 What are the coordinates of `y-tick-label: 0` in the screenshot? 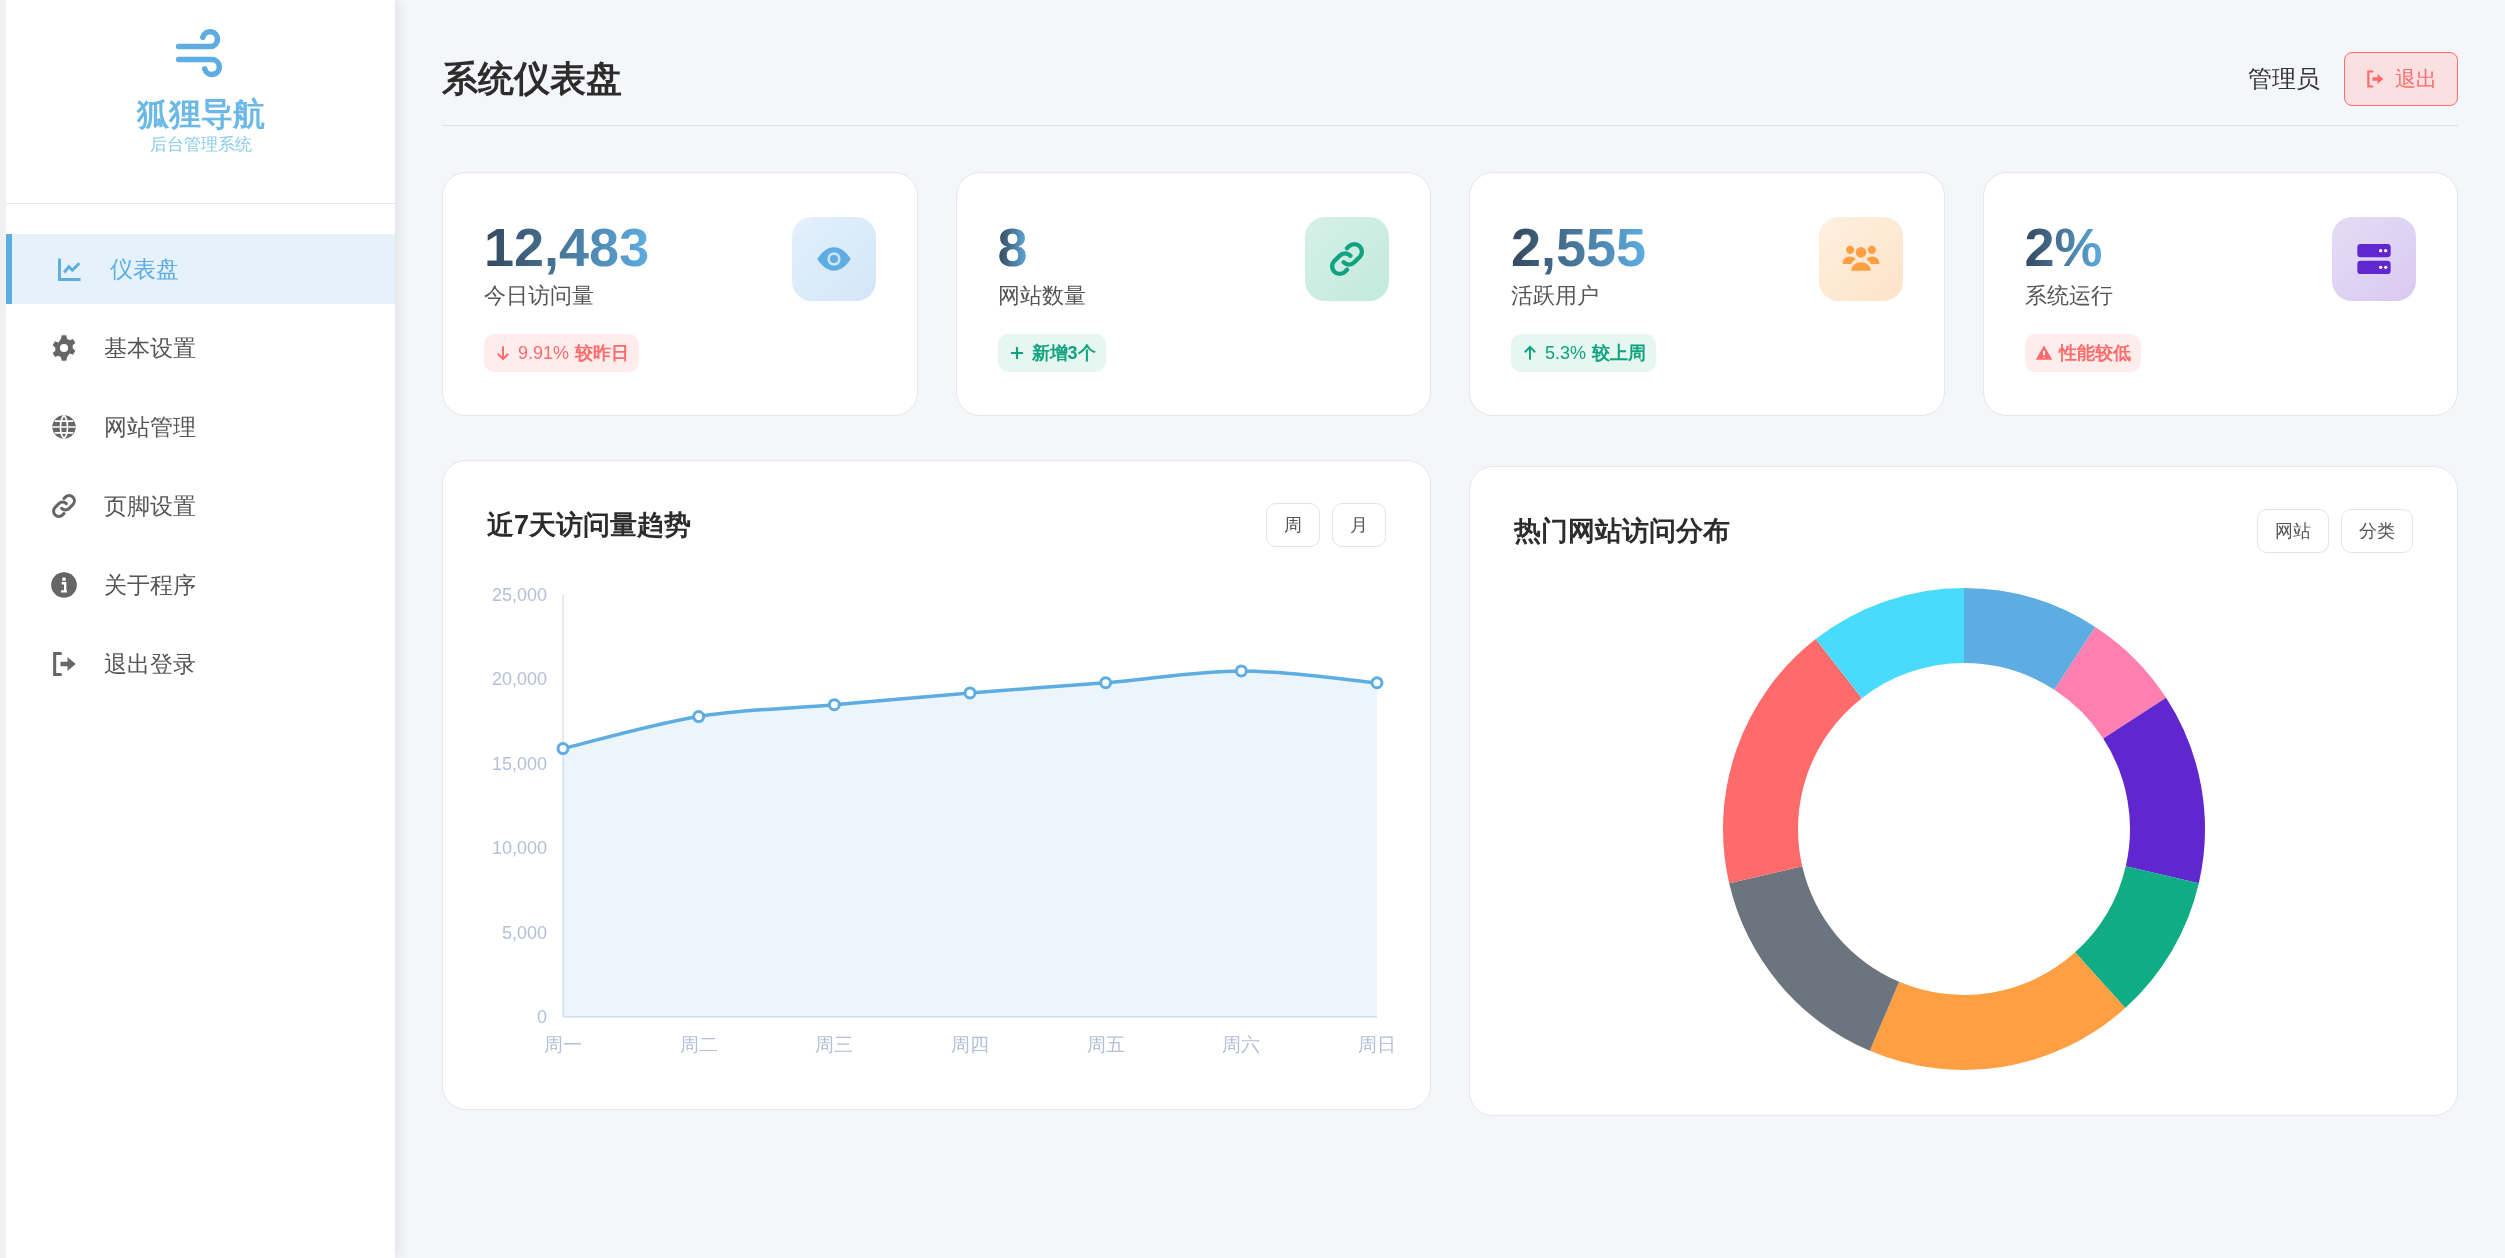 It's located at (542, 1017).